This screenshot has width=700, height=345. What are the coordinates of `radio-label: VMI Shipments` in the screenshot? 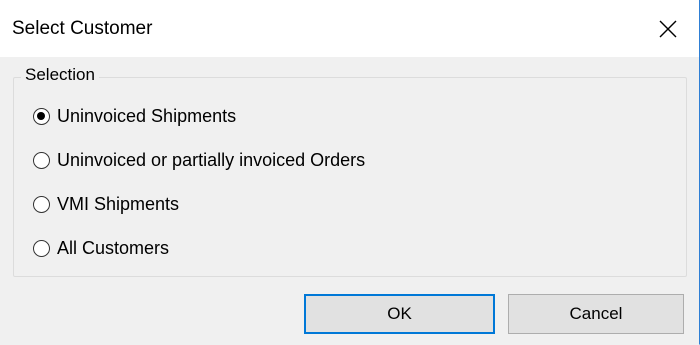 It's located at (118, 203).